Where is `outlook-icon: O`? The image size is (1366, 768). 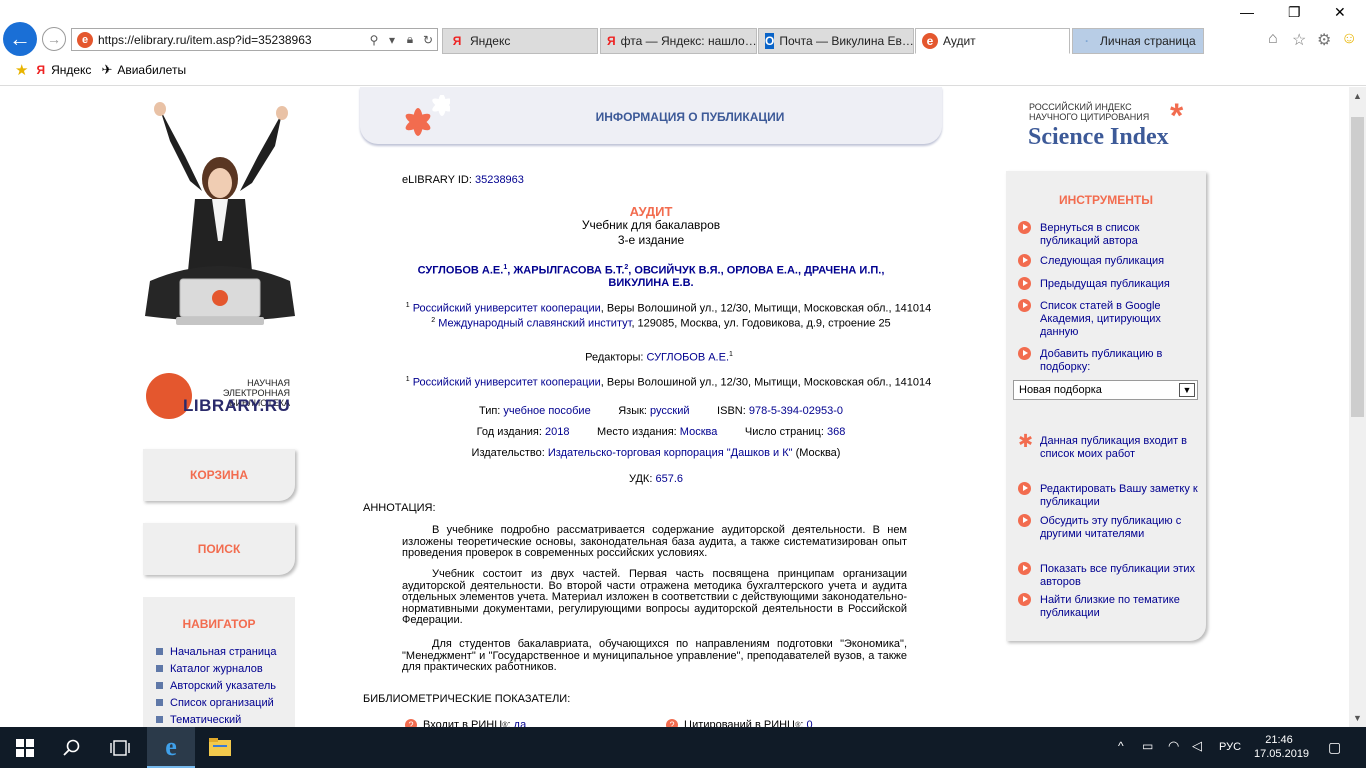 outlook-icon: O is located at coordinates (770, 41).